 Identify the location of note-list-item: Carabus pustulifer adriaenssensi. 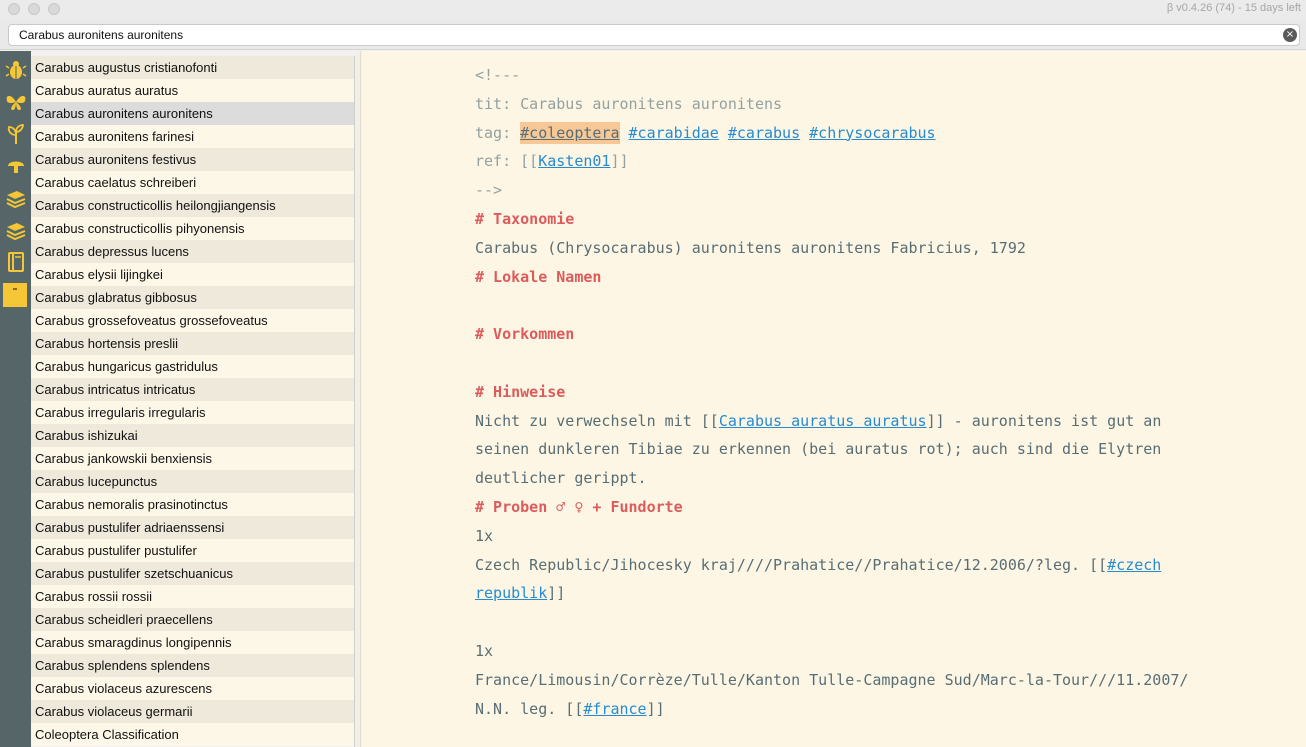
(192, 527).